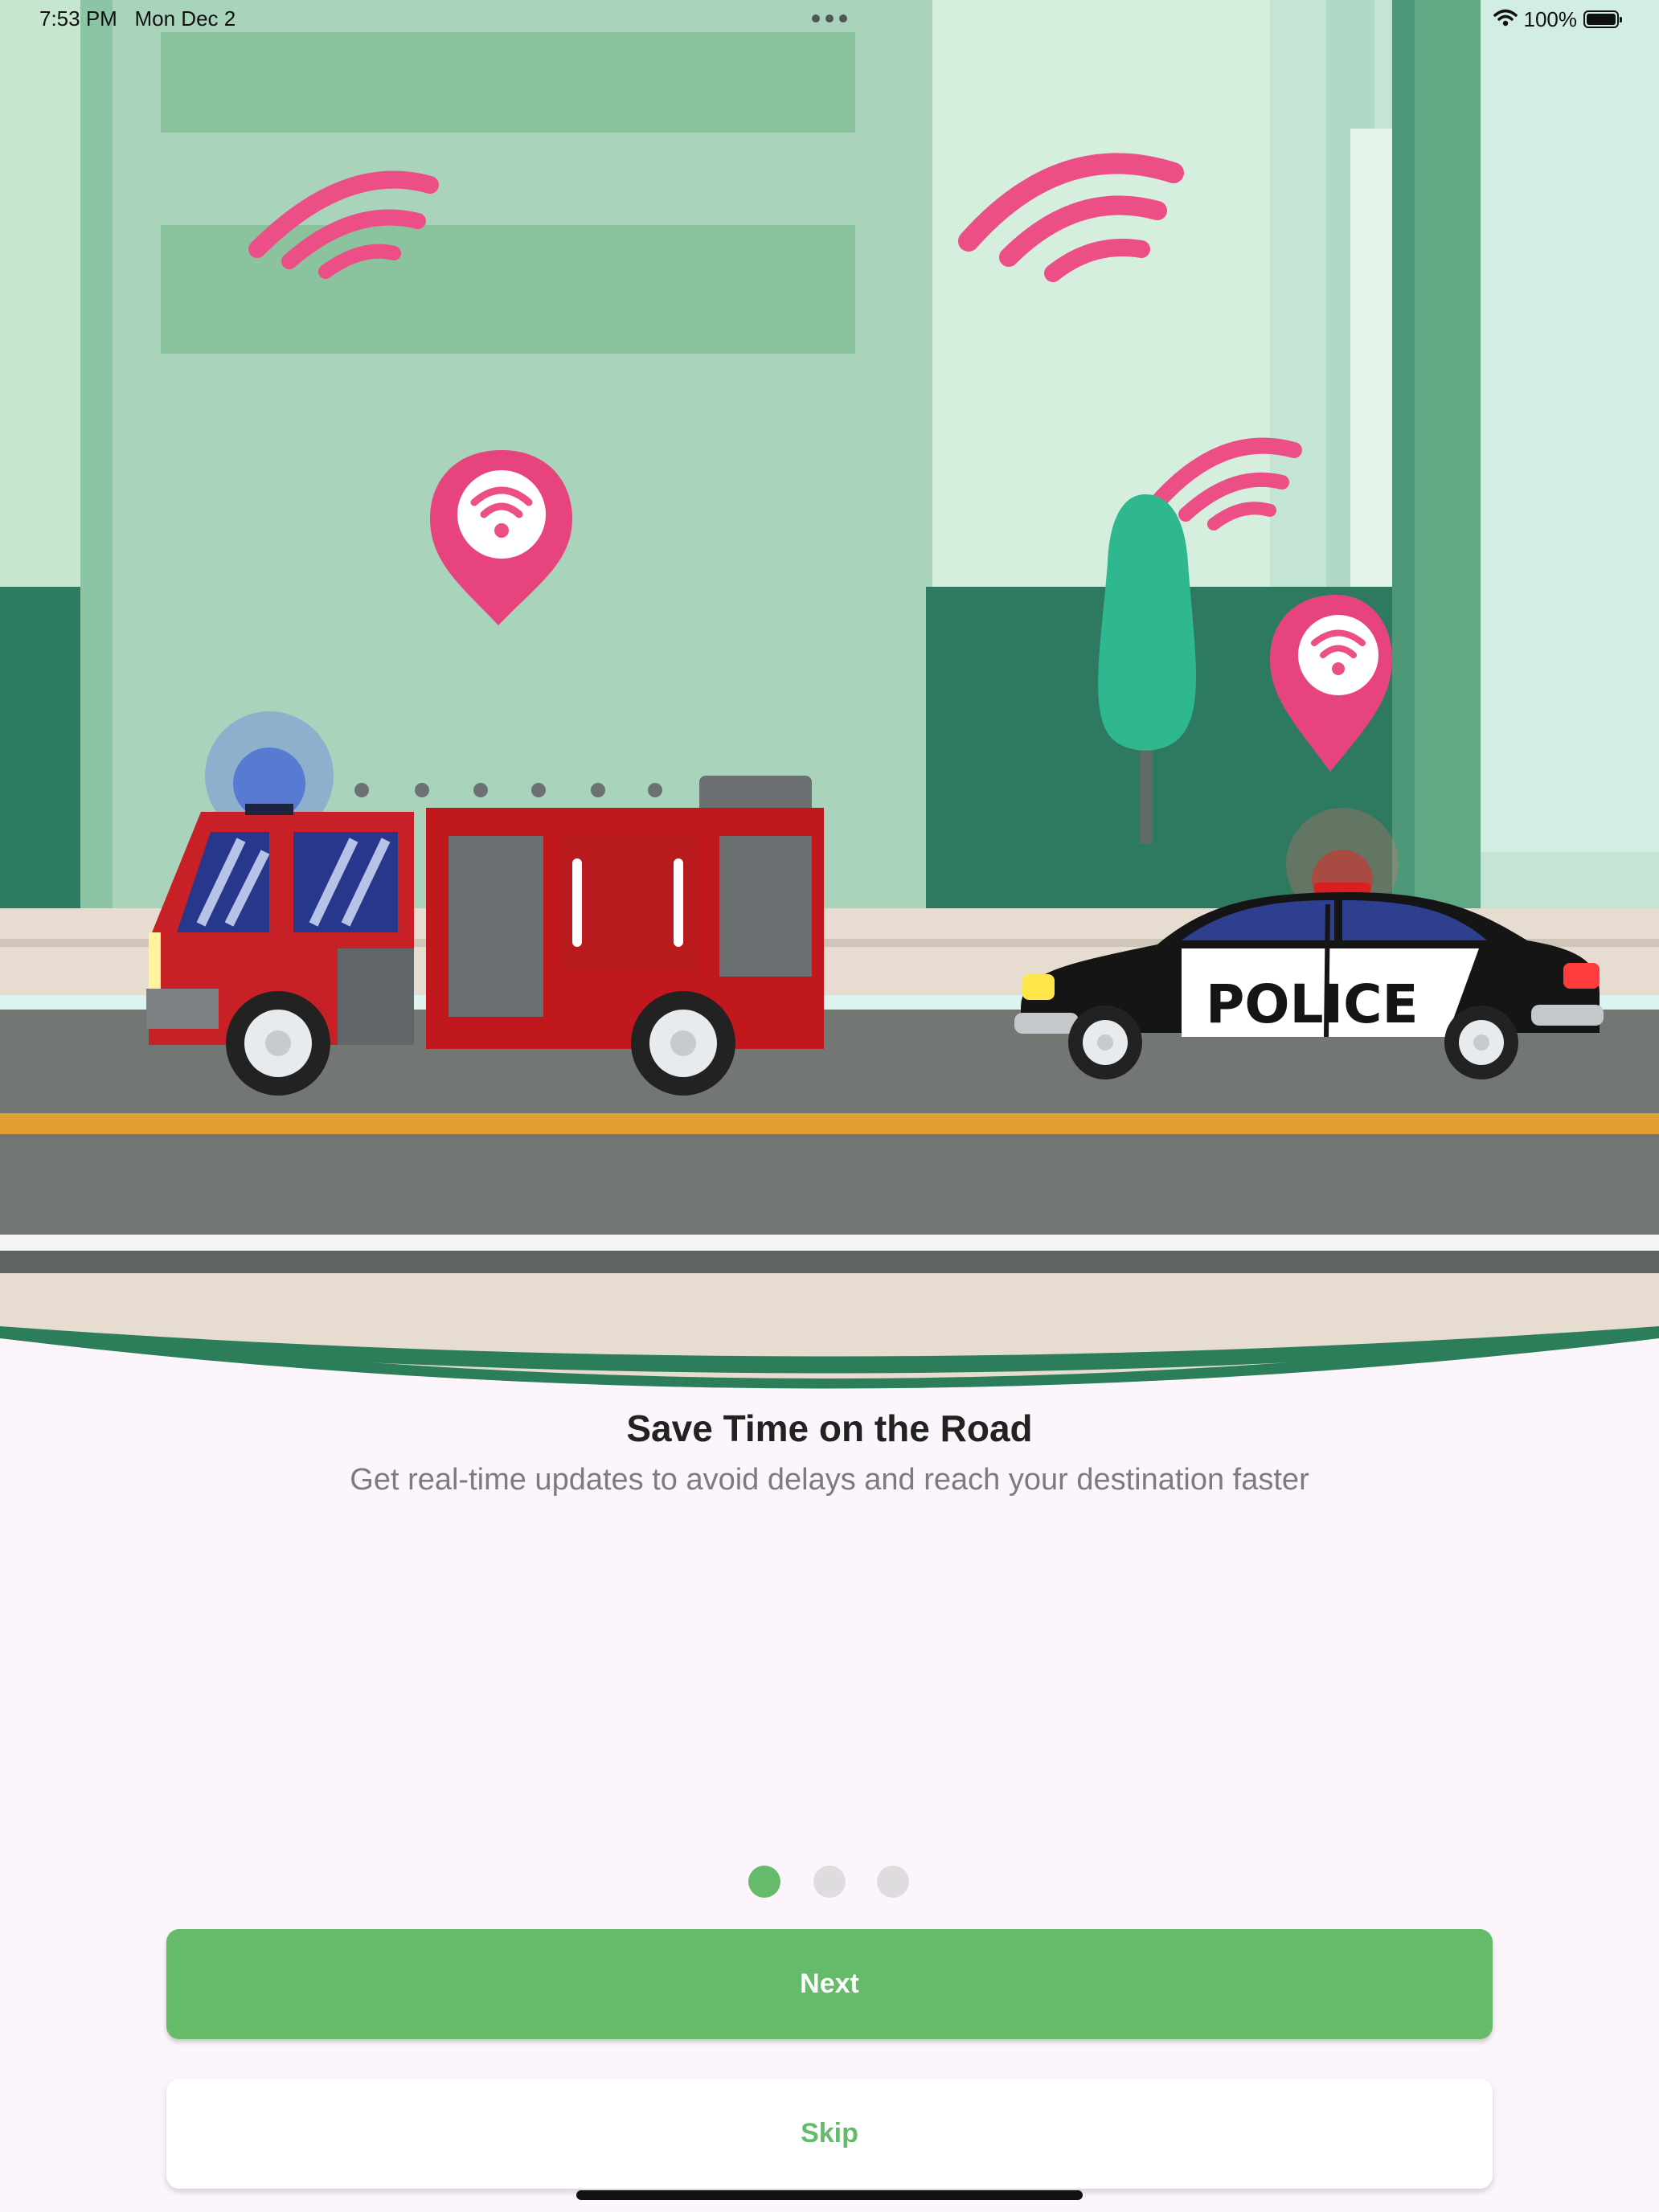  Describe the element at coordinates (829, 2195) in the screenshot. I see `home-indicator` at that location.